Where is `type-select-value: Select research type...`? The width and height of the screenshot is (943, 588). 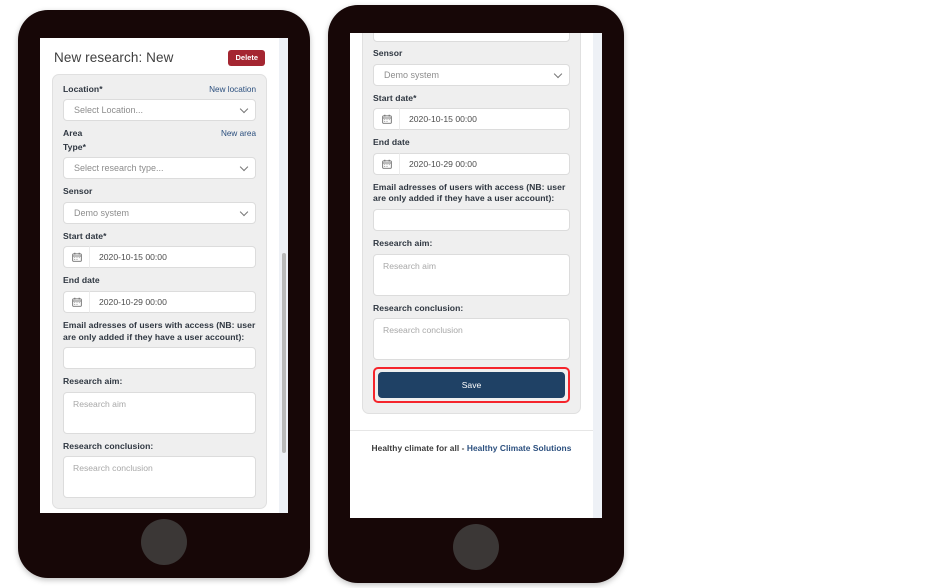 type-select-value: Select research type... is located at coordinates (119, 168).